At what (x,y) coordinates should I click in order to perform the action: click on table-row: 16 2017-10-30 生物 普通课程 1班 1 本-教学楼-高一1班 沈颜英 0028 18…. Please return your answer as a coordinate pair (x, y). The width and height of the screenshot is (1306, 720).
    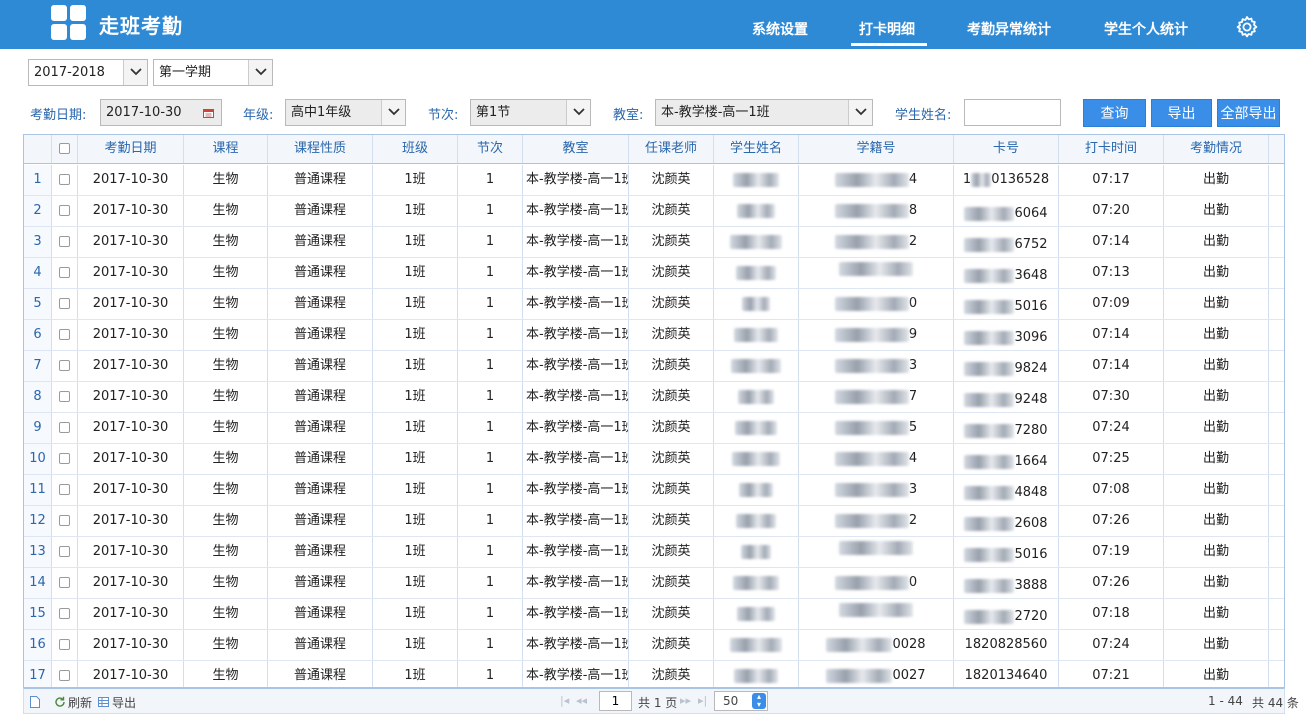
    Looking at the image, I should click on (654, 645).